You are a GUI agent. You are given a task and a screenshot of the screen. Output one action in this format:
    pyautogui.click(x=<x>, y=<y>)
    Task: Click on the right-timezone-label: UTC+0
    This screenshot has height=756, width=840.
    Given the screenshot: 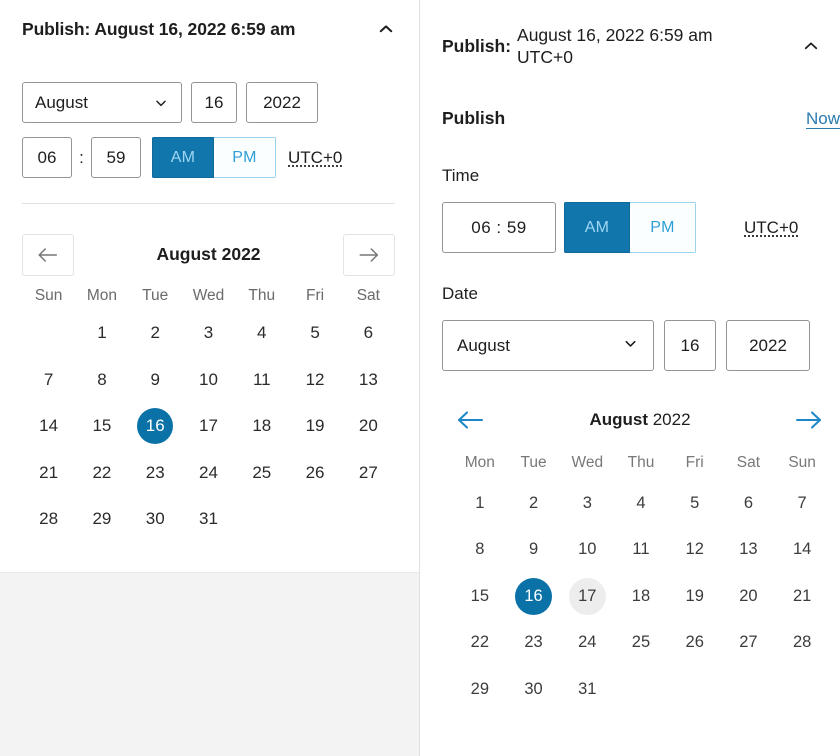 What is the action you would take?
    pyautogui.click(x=771, y=228)
    